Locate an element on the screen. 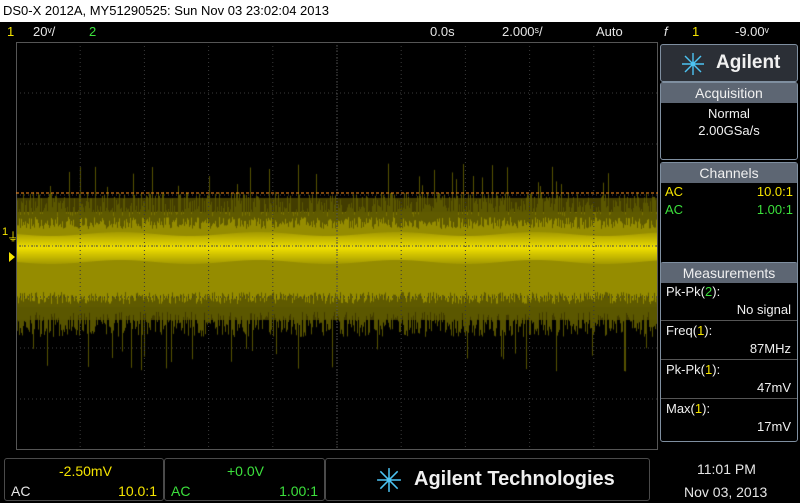 The width and height of the screenshot is (800, 503). measurements-header: Measurements is located at coordinates (729, 273).